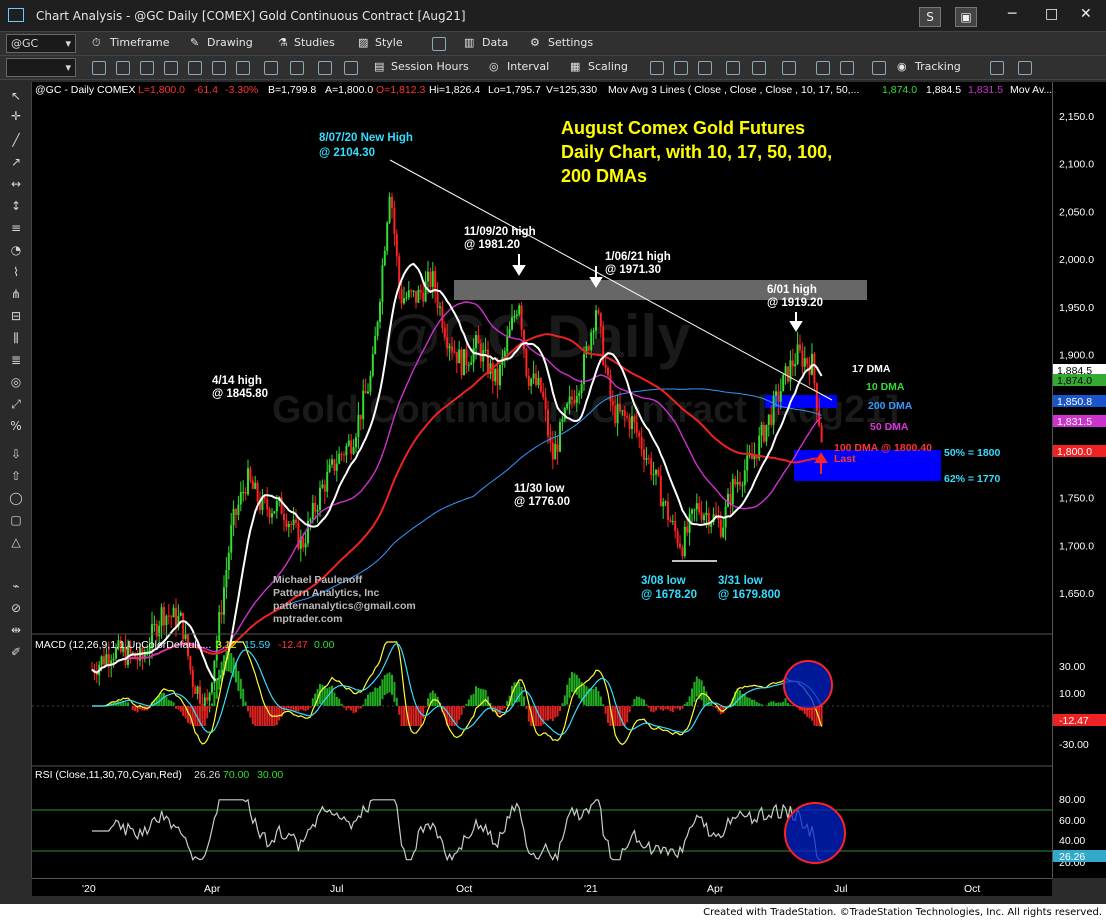 This screenshot has width=1106, height=922. Describe the element at coordinates (16, 316) in the screenshot. I see `fib-extension-icon: ⊟` at that location.